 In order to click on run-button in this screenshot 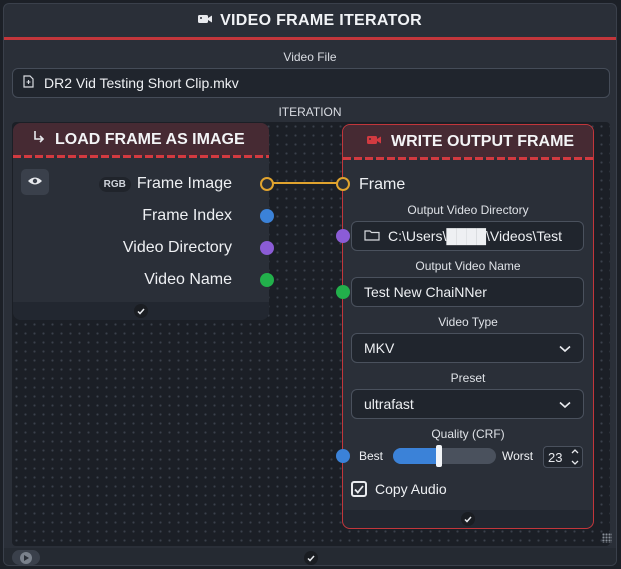, I will do `click(26, 557)`.